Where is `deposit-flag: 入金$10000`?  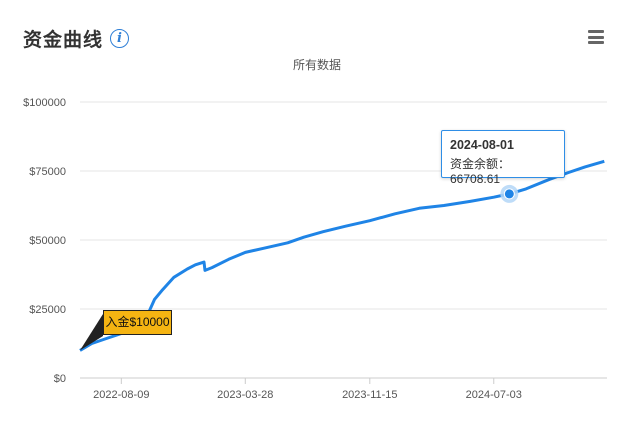 deposit-flag: 入金$10000 is located at coordinates (137, 322).